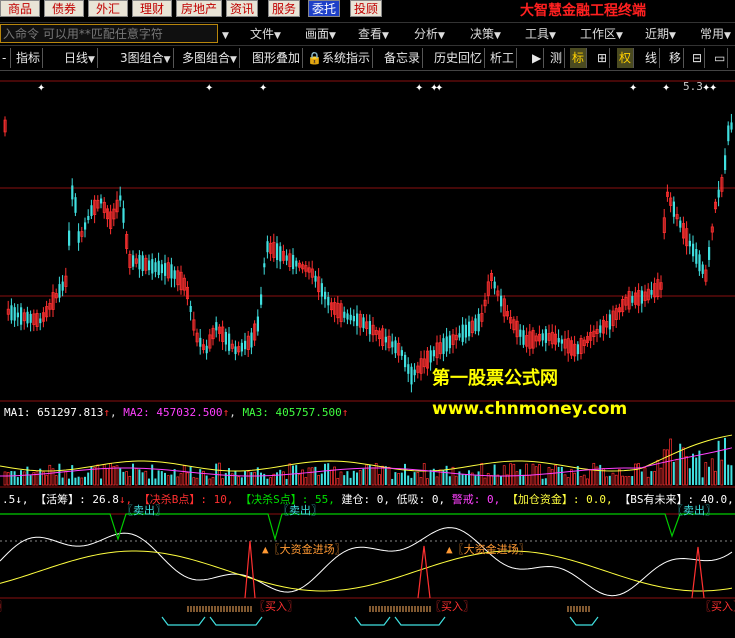  I want to click on menu-label: 文件, so click(262, 34).